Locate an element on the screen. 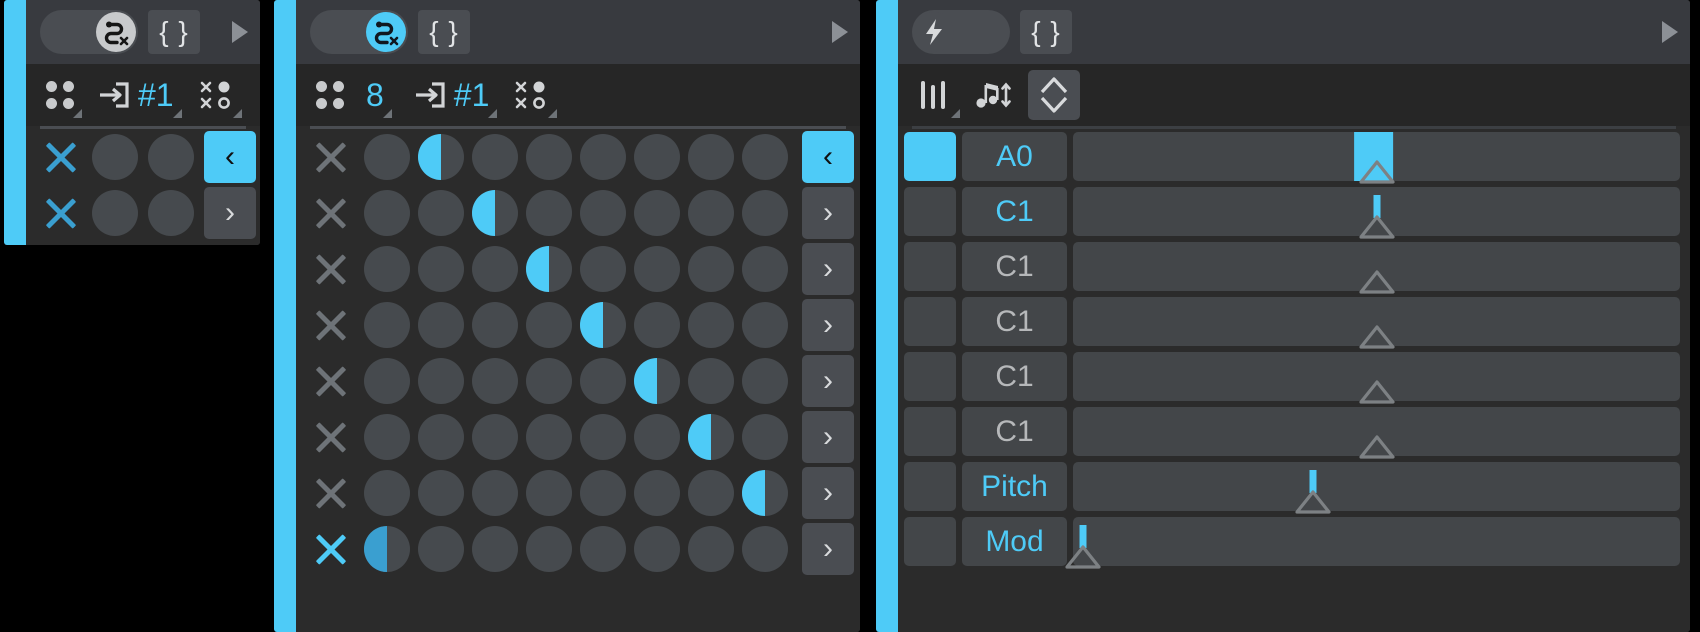 The image size is (1700, 632). bolt-toggle is located at coordinates (961, 32).